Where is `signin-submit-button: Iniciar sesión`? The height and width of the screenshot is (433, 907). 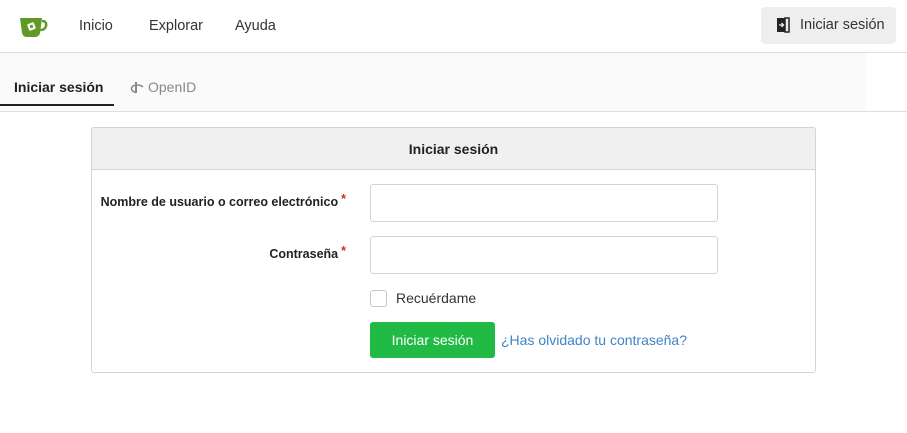
signin-submit-button: Iniciar sesión is located at coordinates (432, 340).